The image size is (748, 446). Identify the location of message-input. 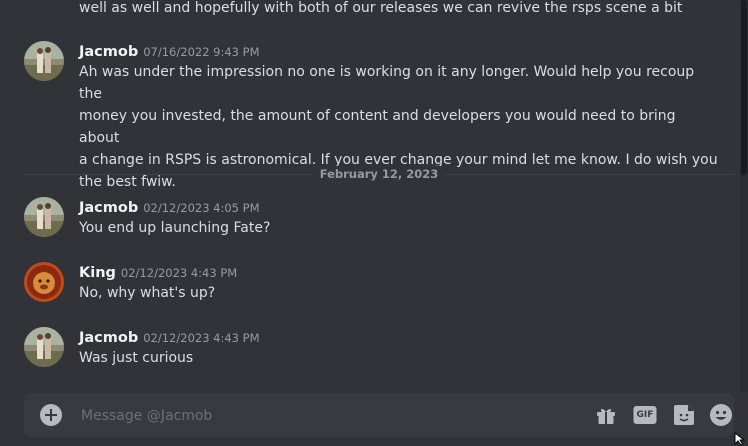
(321, 416).